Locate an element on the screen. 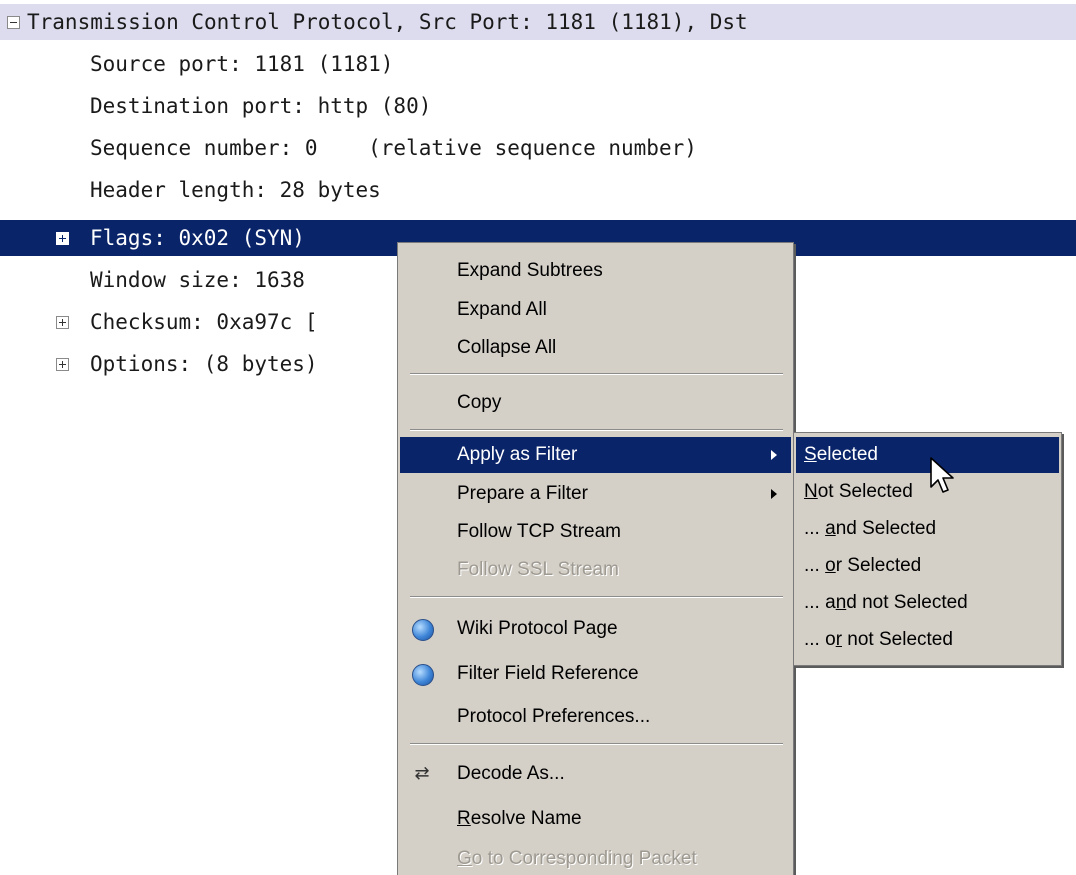  submenu-not-selected: Not Selected is located at coordinates (927, 492).